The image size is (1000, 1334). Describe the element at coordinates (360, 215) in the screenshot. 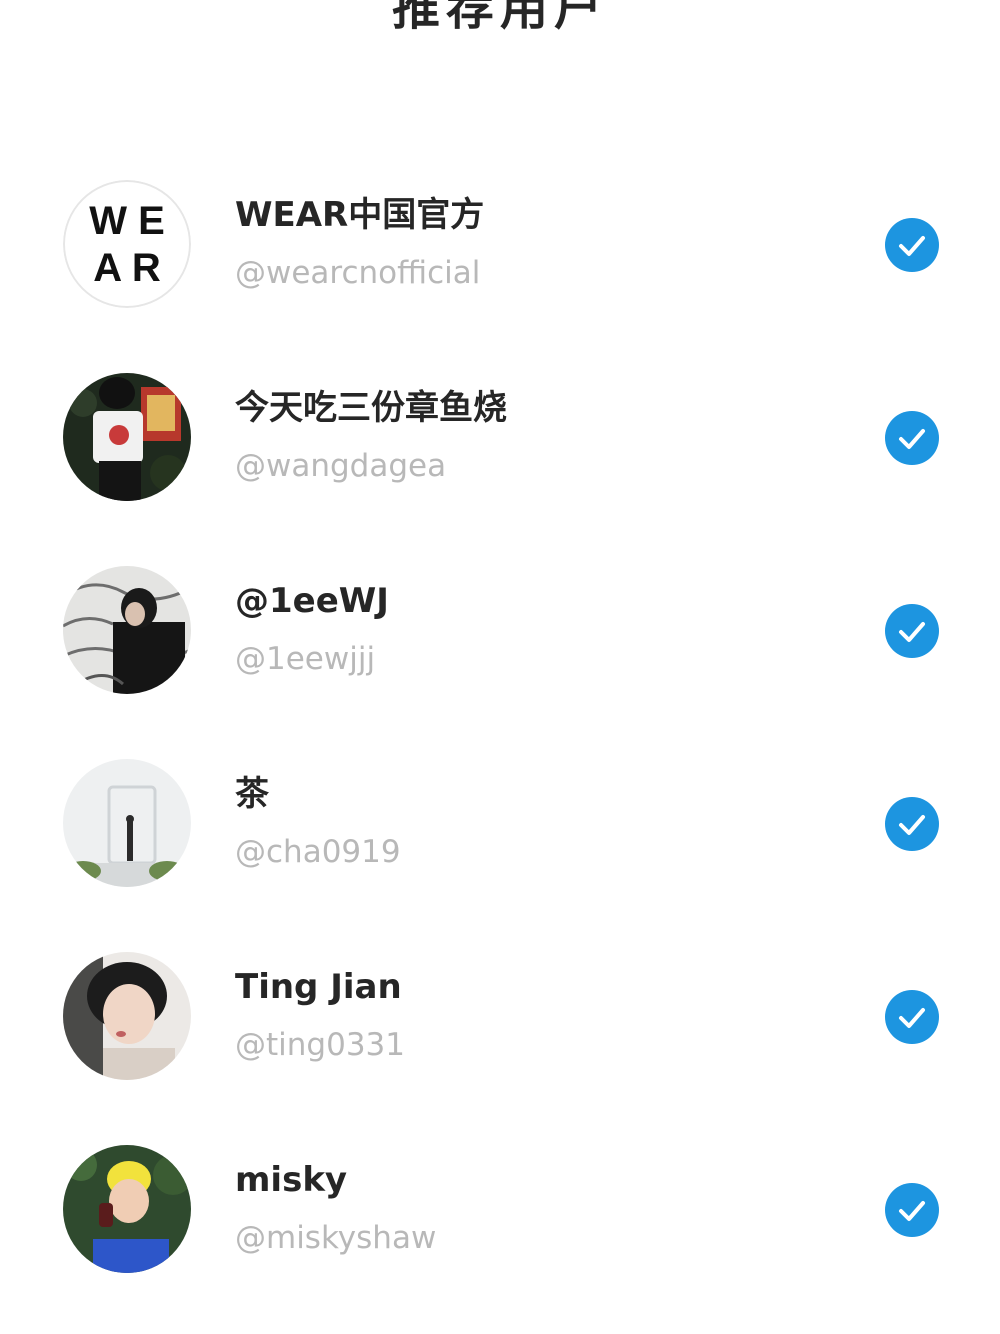

I see `user-name: WEAR中国官方` at that location.